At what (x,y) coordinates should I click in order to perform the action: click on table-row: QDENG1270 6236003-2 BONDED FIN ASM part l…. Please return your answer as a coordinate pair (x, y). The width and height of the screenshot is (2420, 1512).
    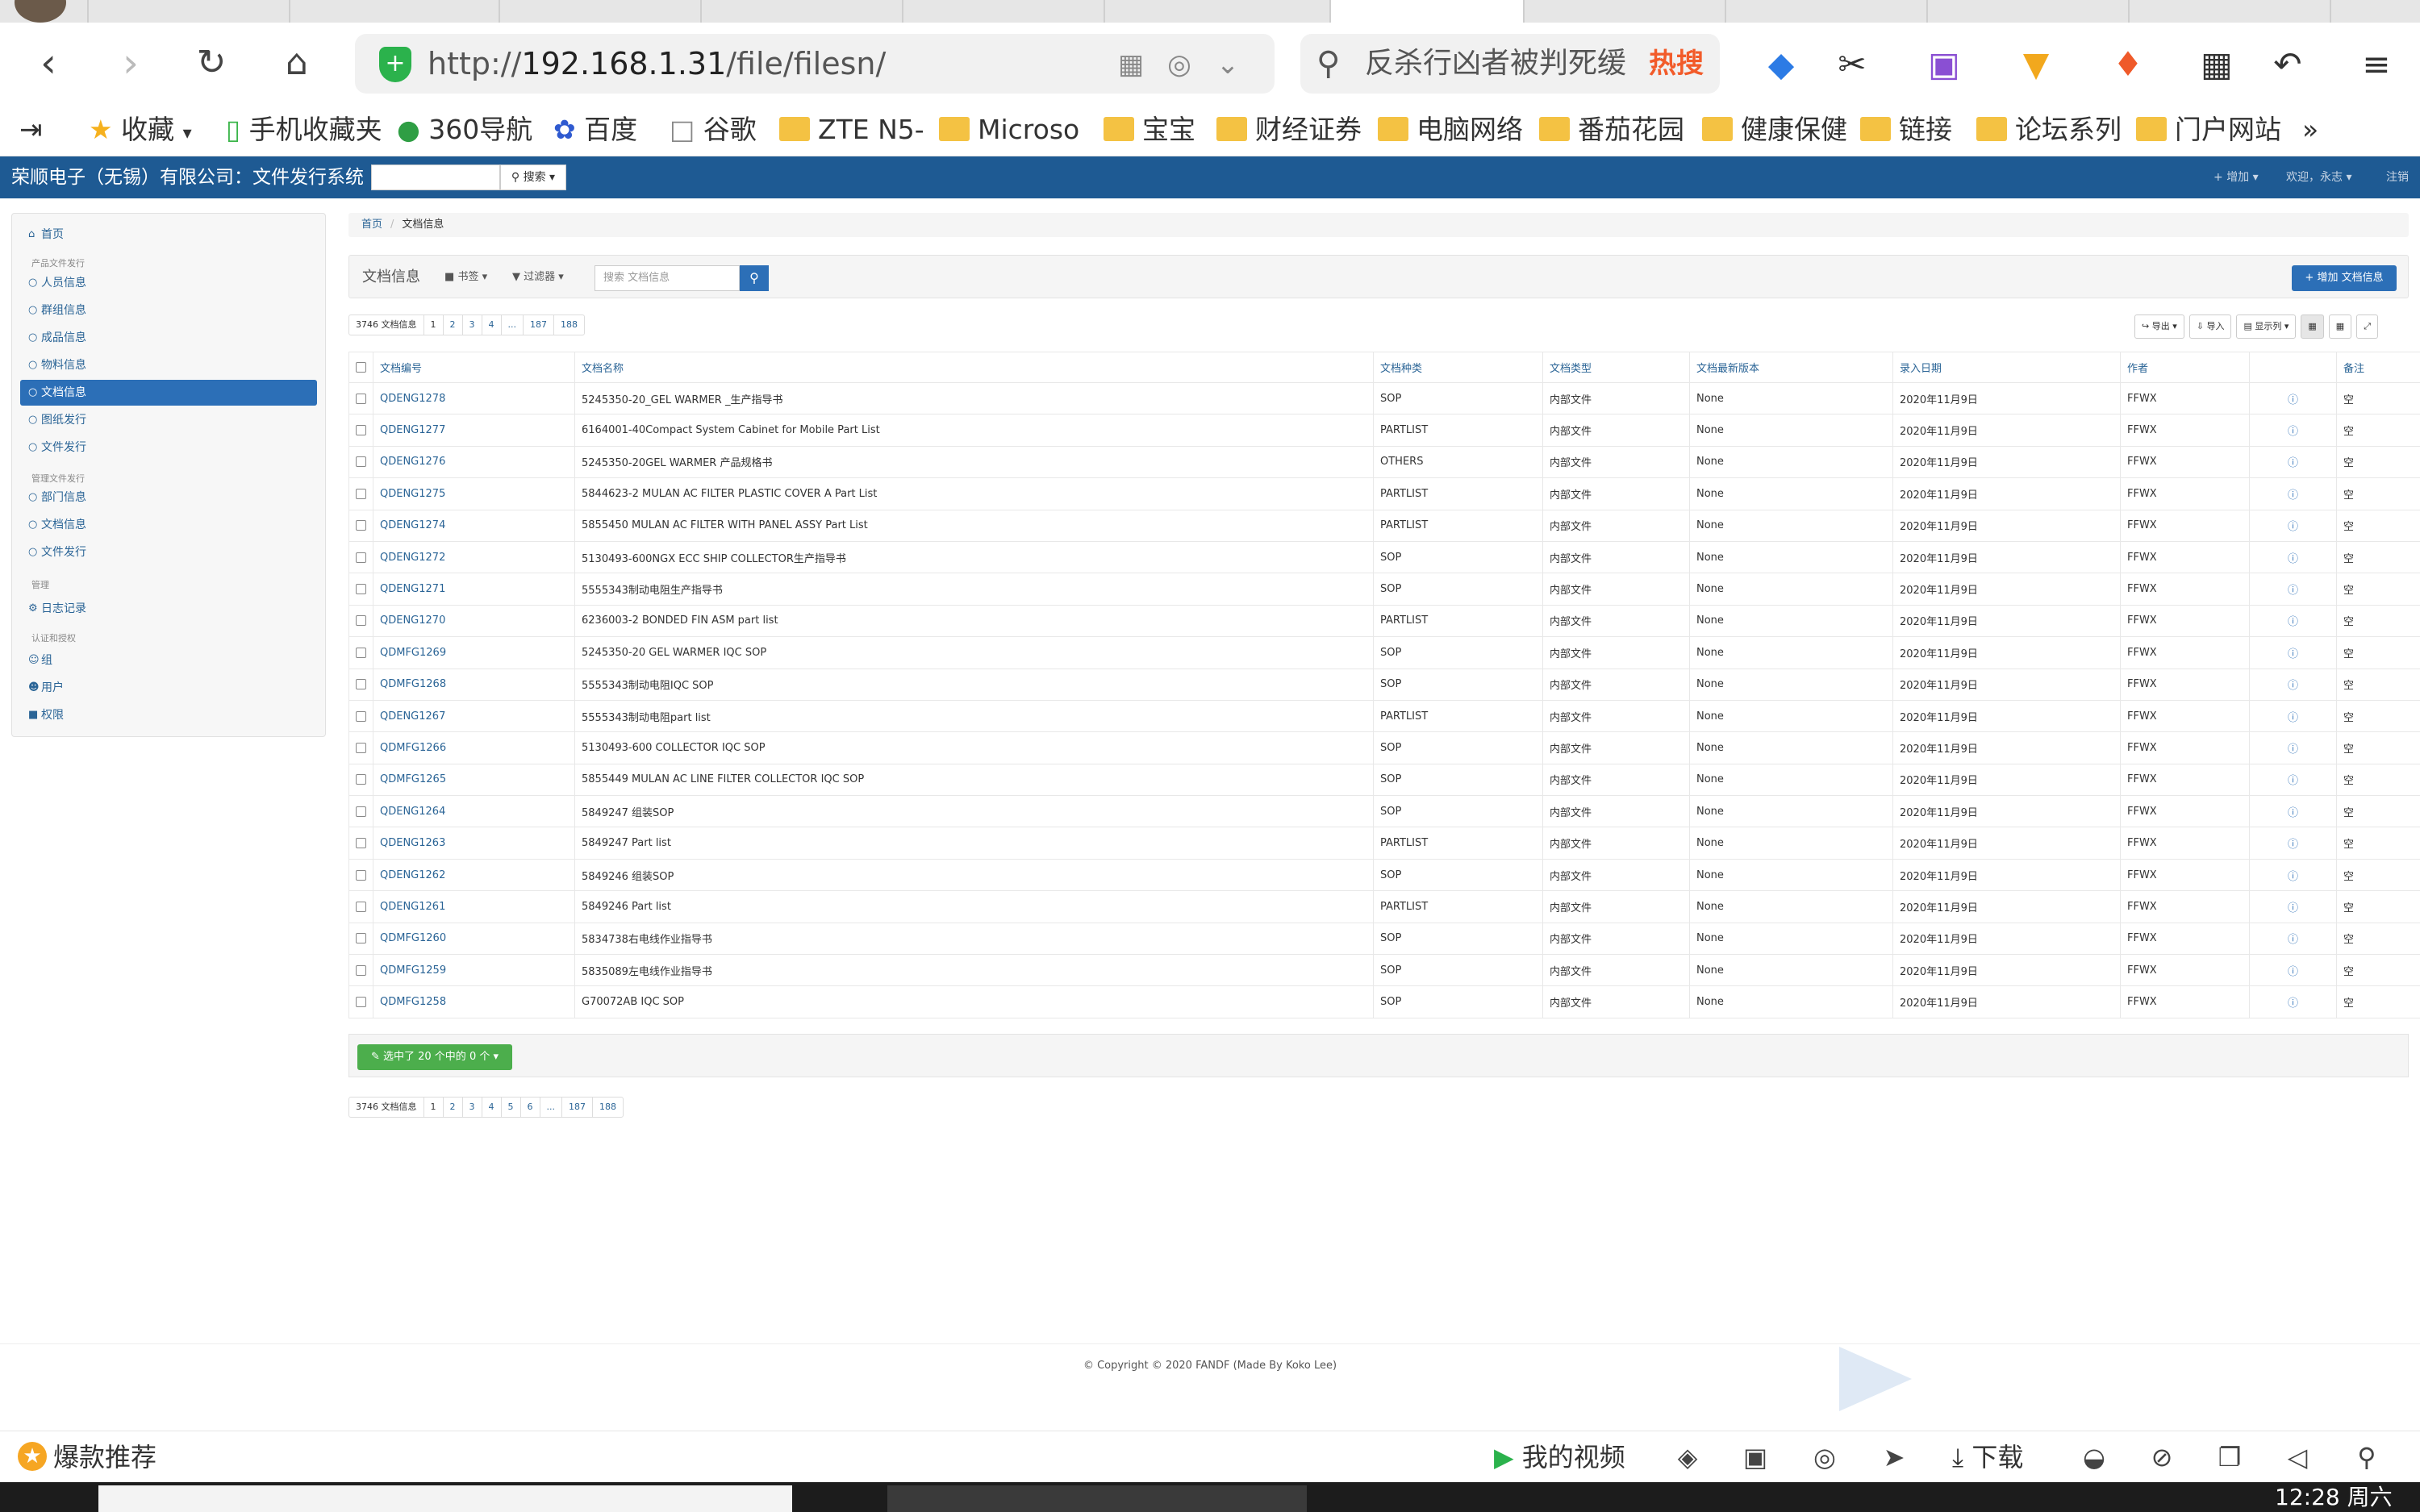
    Looking at the image, I should click on (1384, 621).